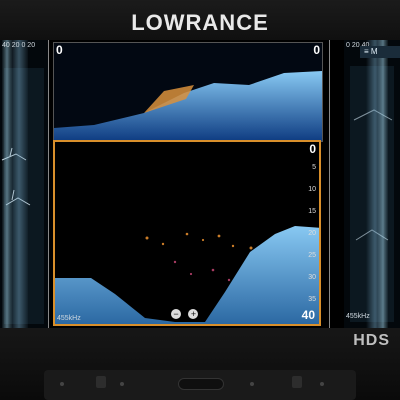  I want to click on depth-tick: 5, so click(314, 167).